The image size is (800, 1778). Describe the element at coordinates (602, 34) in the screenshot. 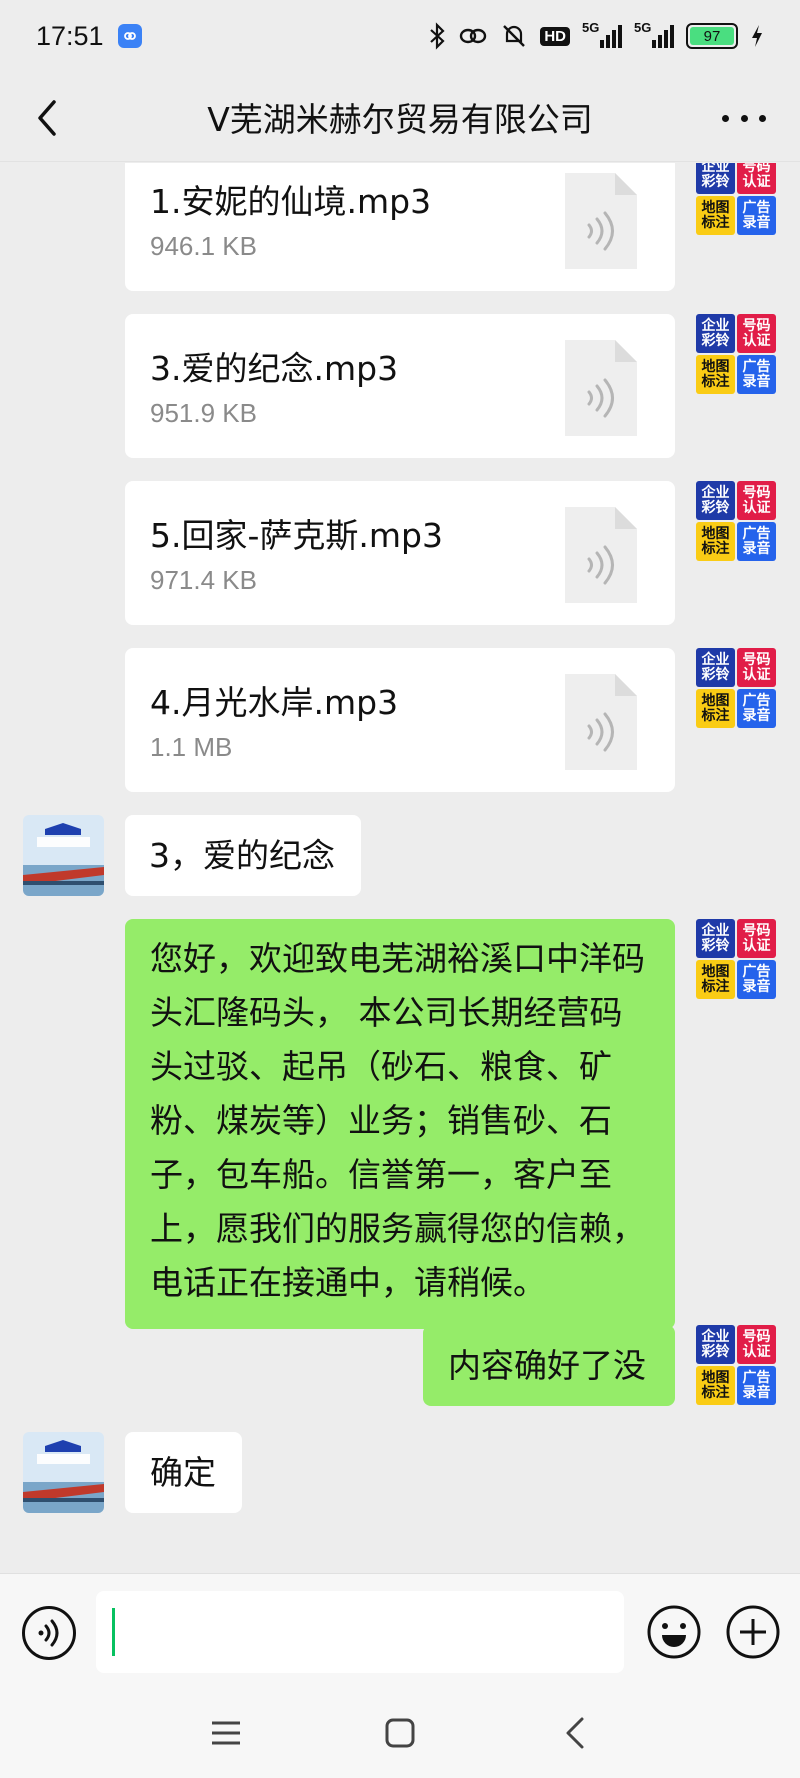

I see `signal-icon-sim1: 5G` at that location.